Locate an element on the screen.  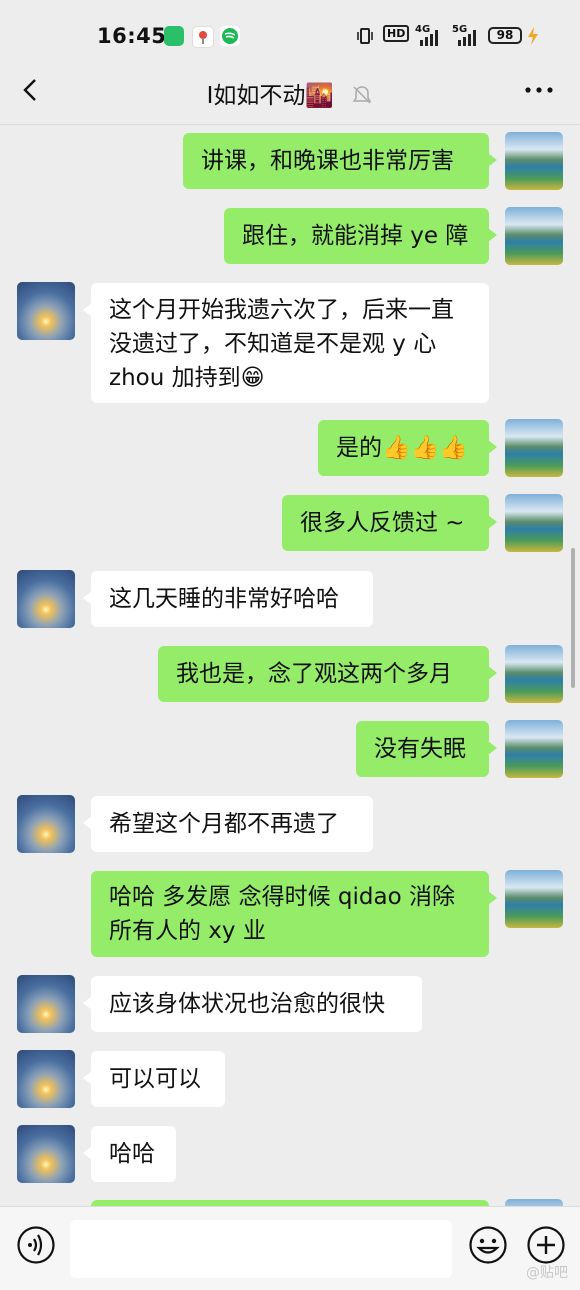
message-bubble-received: 哈哈 is located at coordinates (129, 1154).